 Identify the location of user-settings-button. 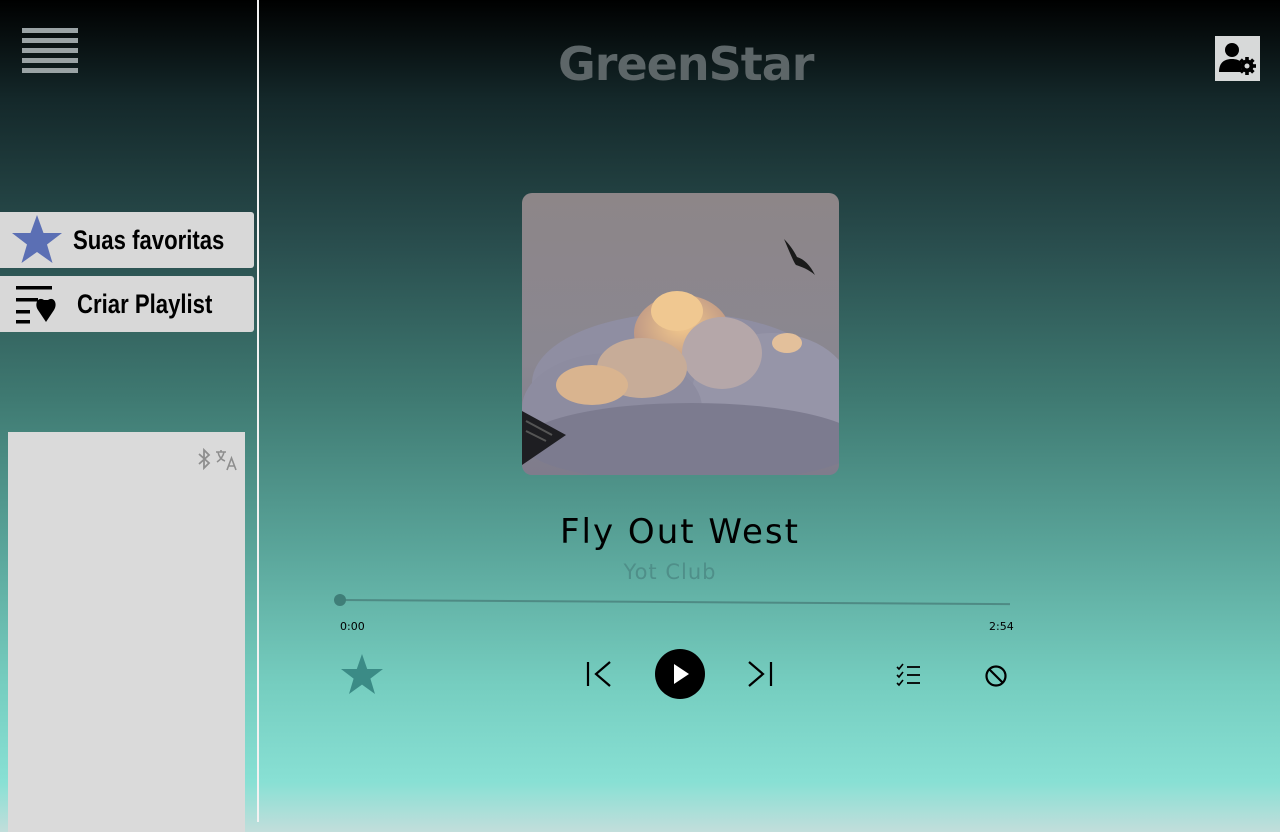
(1237, 58).